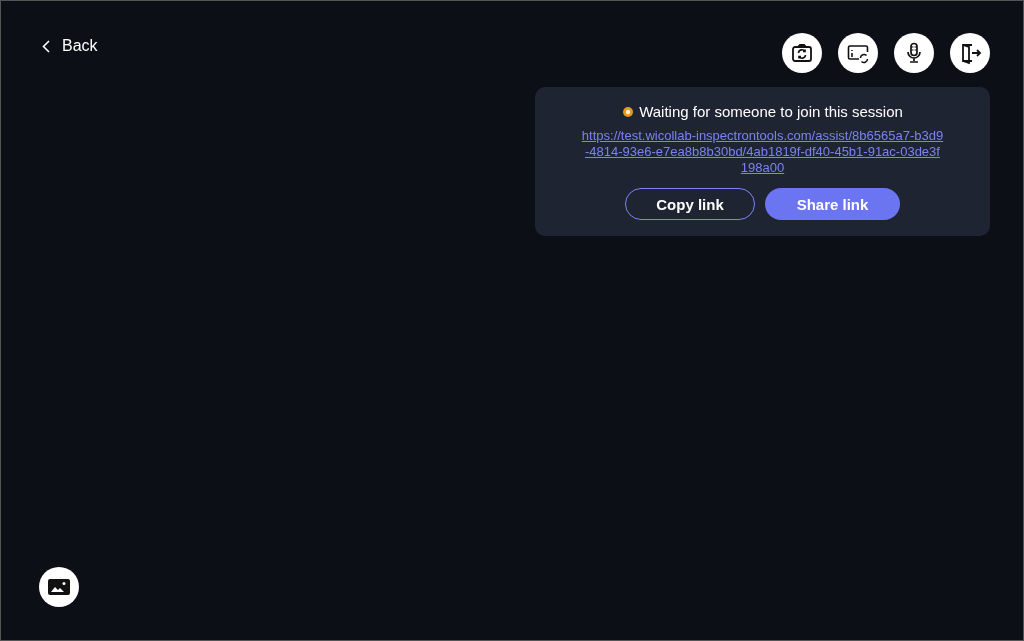 This screenshot has width=1024, height=641. I want to click on image-icon, so click(59, 587).